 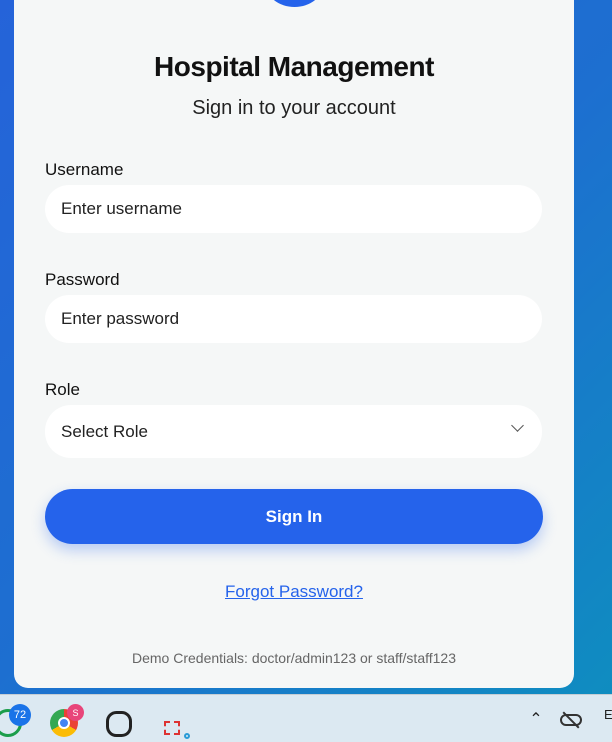 I want to click on role-value: Select Role, so click(x=104, y=431).